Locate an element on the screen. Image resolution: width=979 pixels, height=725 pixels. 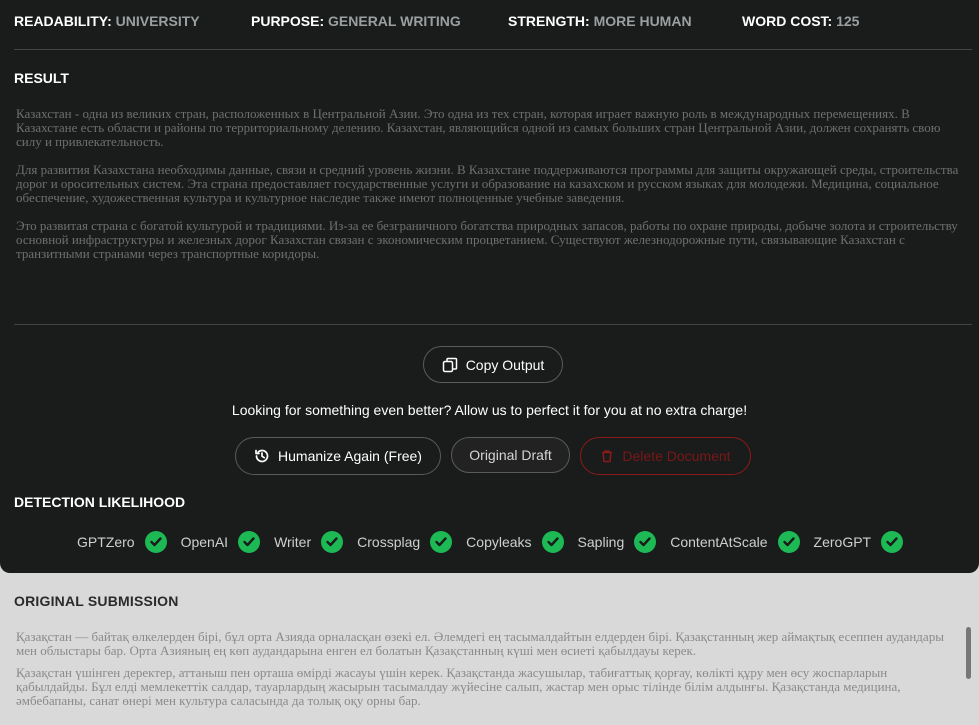
stat-label: READABILITY: is located at coordinates (63, 21).